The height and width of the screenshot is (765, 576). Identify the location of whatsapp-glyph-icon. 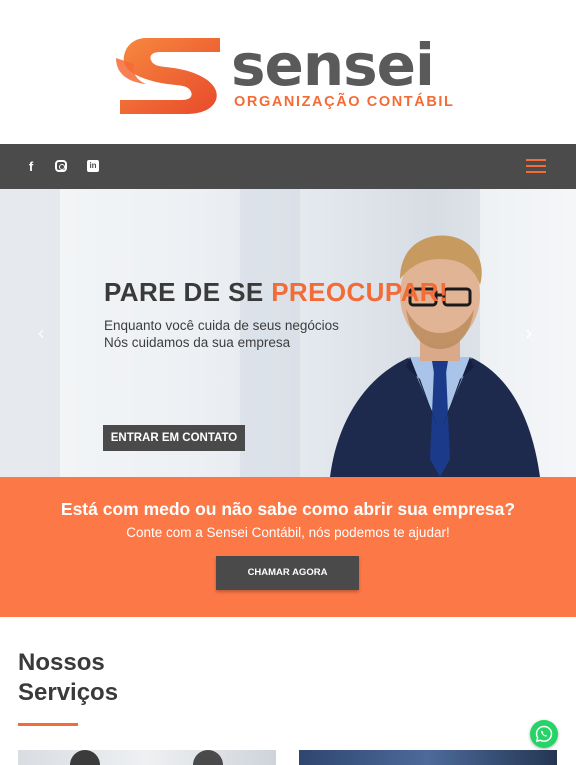
(544, 734).